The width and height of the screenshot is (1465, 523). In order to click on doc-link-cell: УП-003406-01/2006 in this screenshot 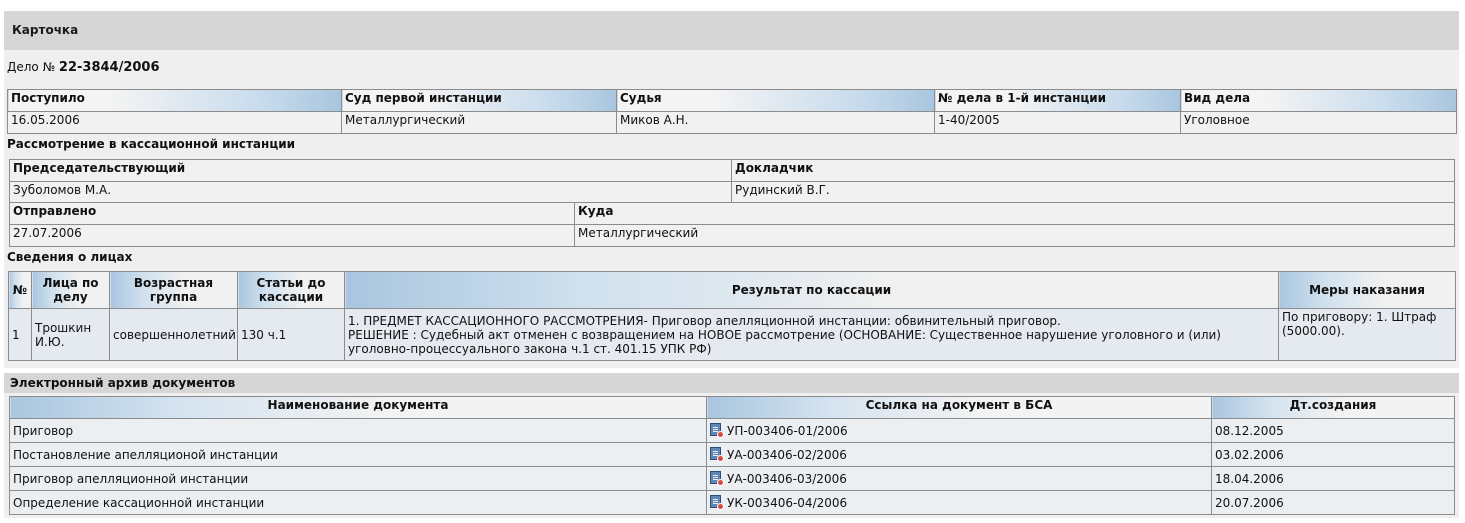, I will do `click(959, 430)`.